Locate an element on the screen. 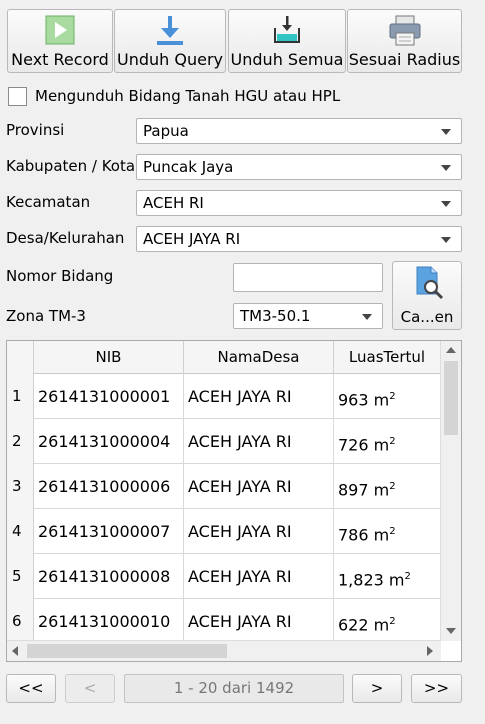 This screenshot has height=724, width=485. fit-radius-label: Sesuai Radius is located at coordinates (404, 59).